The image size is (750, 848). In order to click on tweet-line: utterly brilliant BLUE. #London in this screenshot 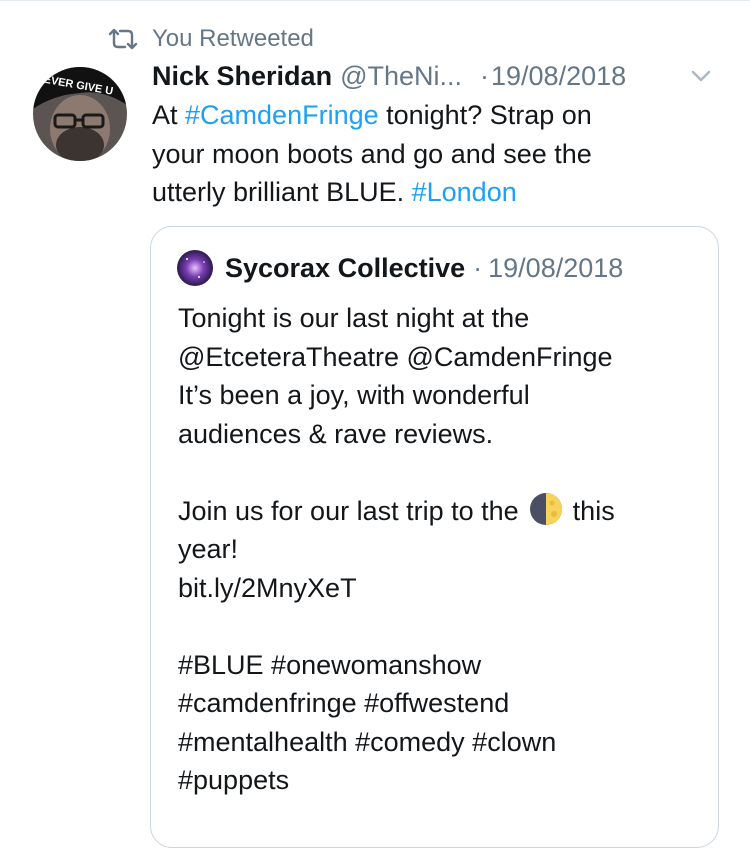, I will do `click(437, 192)`.